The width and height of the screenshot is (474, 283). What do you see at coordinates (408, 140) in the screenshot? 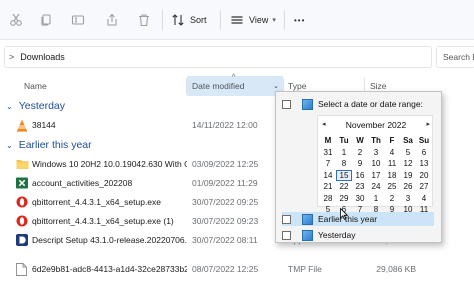
I see `weekday-header: Sa` at bounding box center [408, 140].